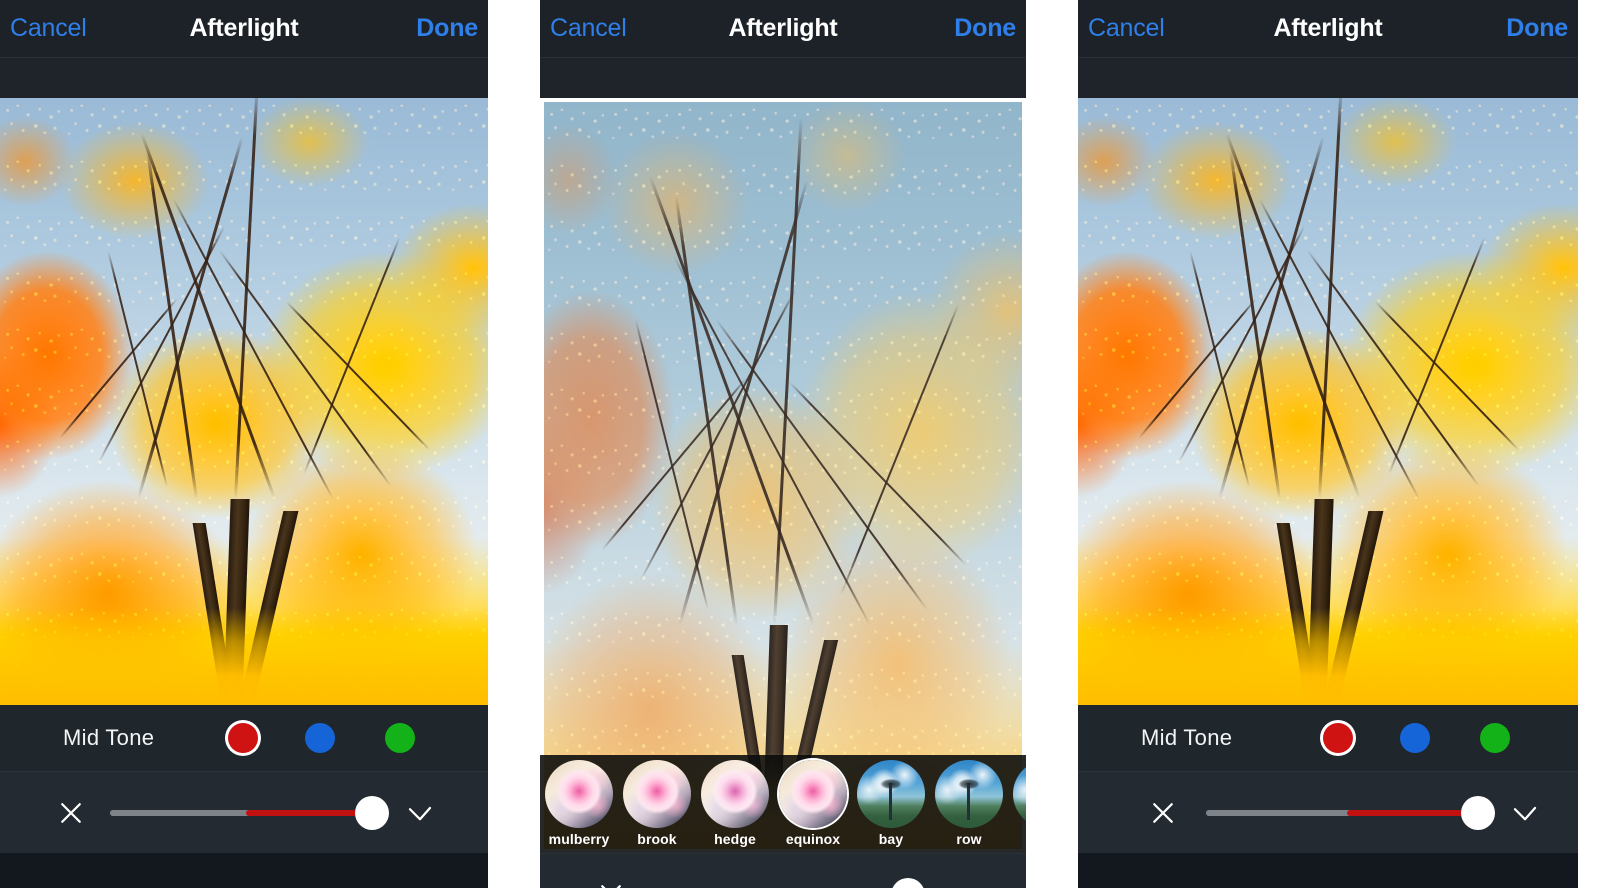 This screenshot has height=888, width=1600. I want to click on filter-item-bay: bay, so click(891, 803).